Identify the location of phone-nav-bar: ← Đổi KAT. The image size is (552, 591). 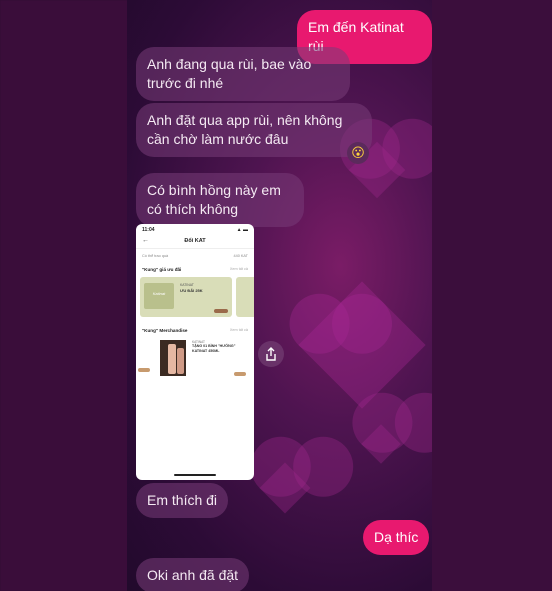
(195, 241).